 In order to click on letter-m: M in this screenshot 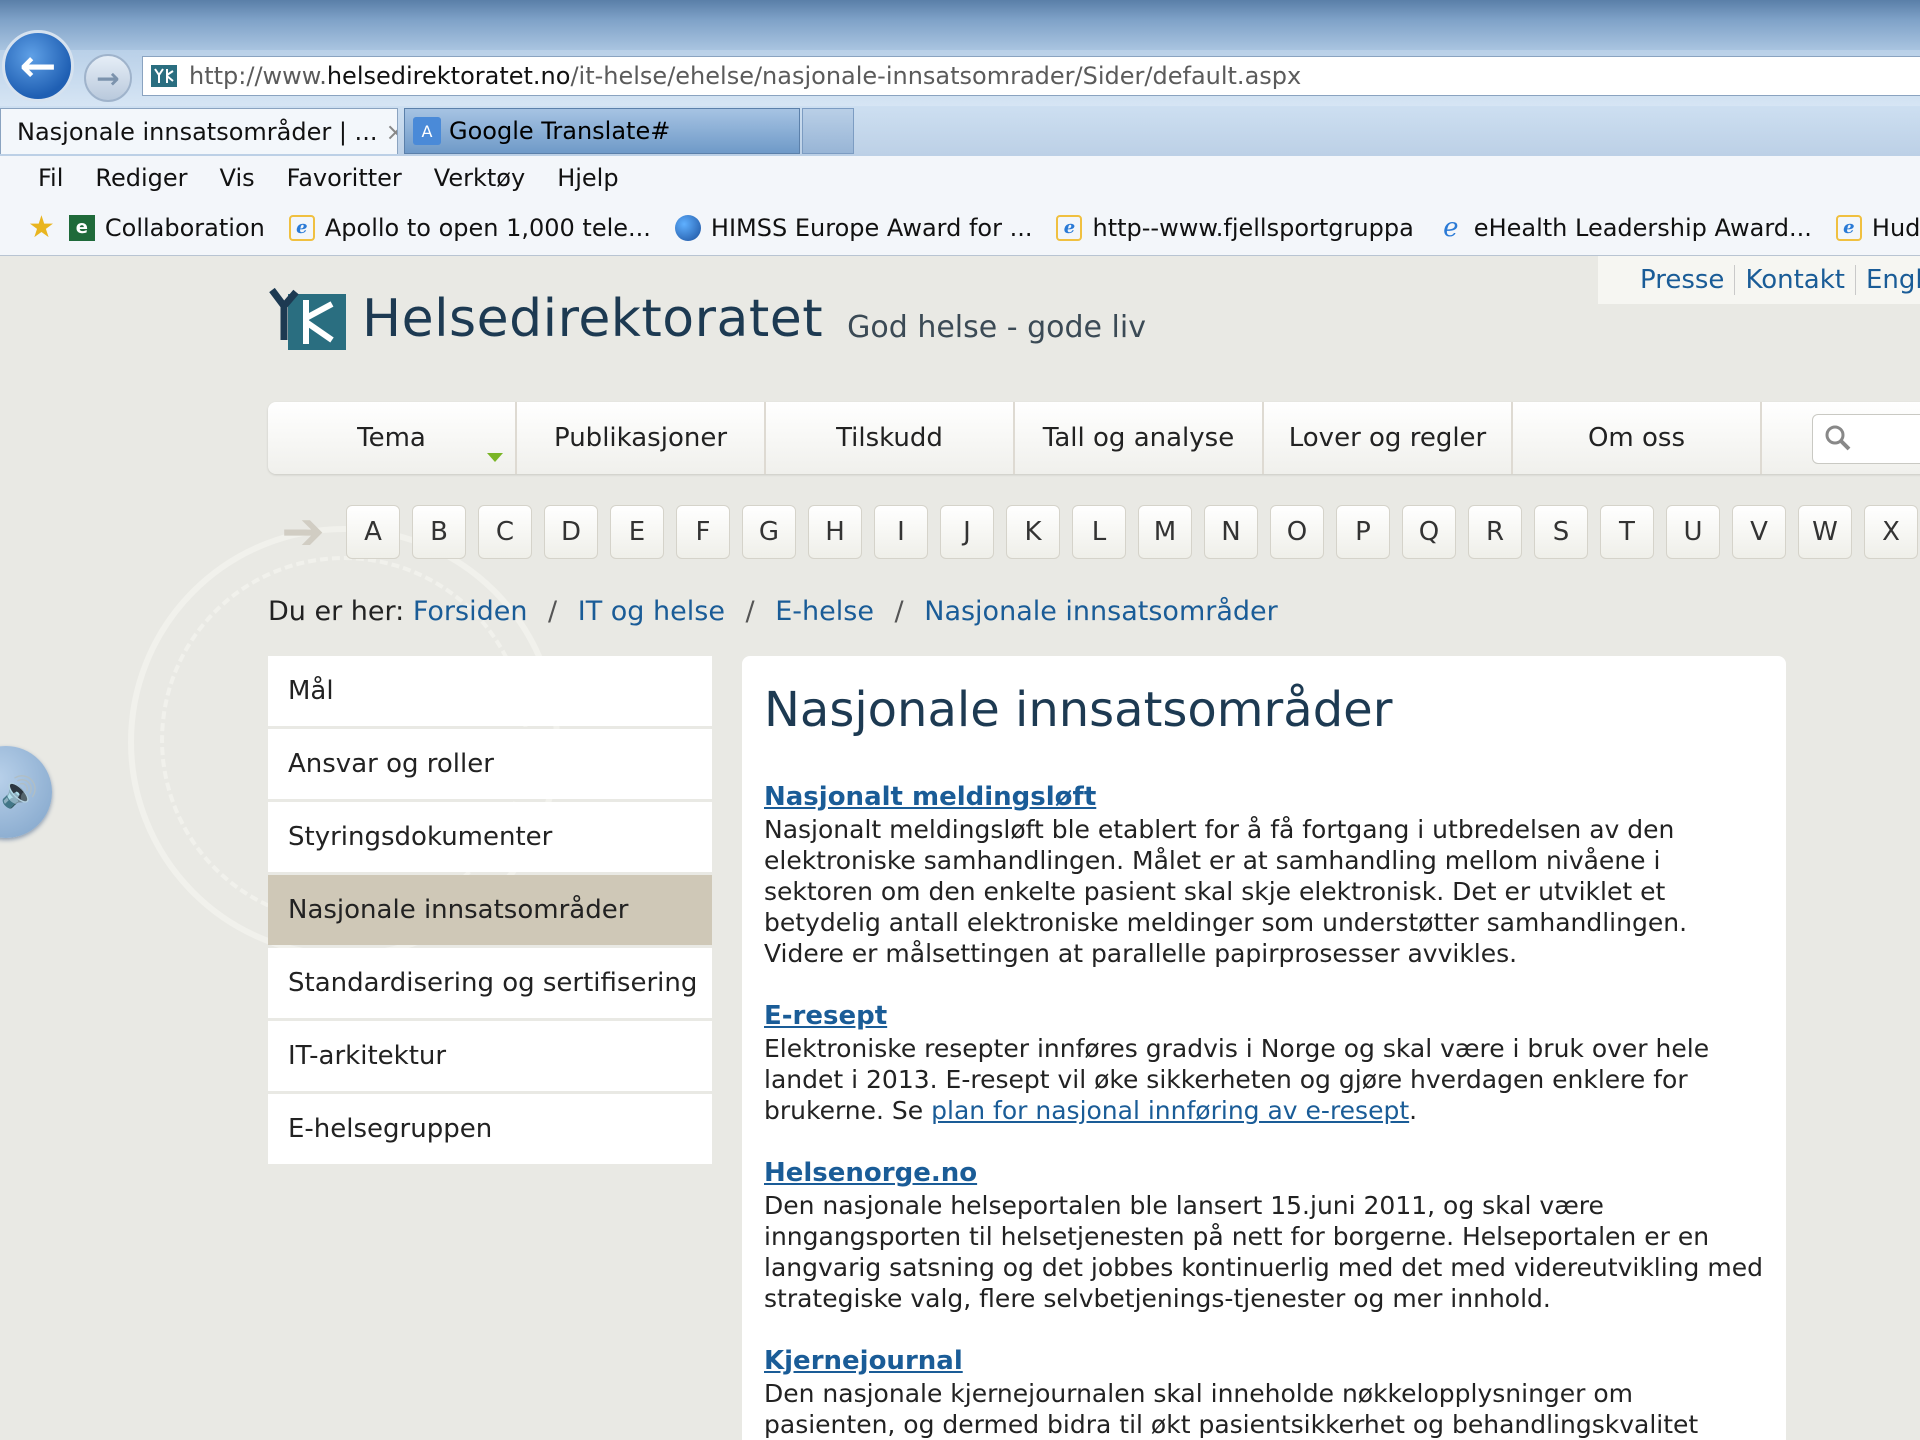, I will do `click(1165, 532)`.